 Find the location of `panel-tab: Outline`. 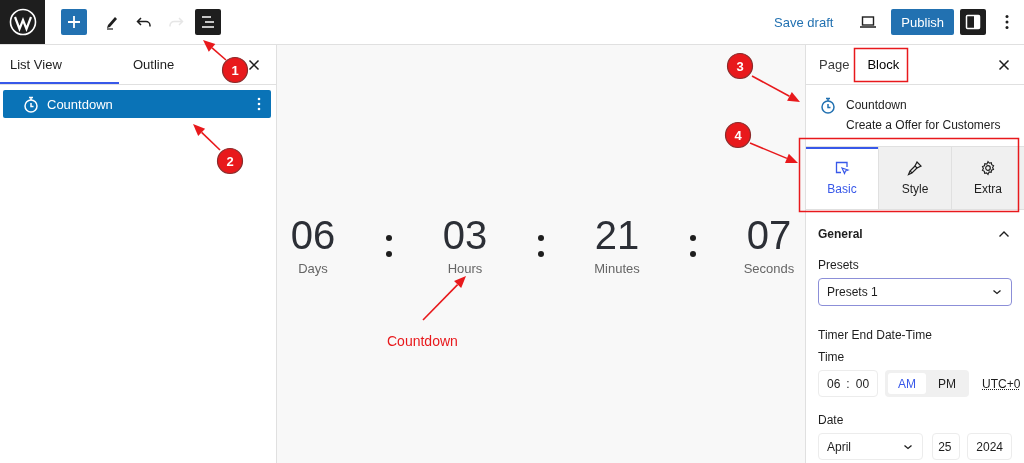

panel-tab: Outline is located at coordinates (154, 64).